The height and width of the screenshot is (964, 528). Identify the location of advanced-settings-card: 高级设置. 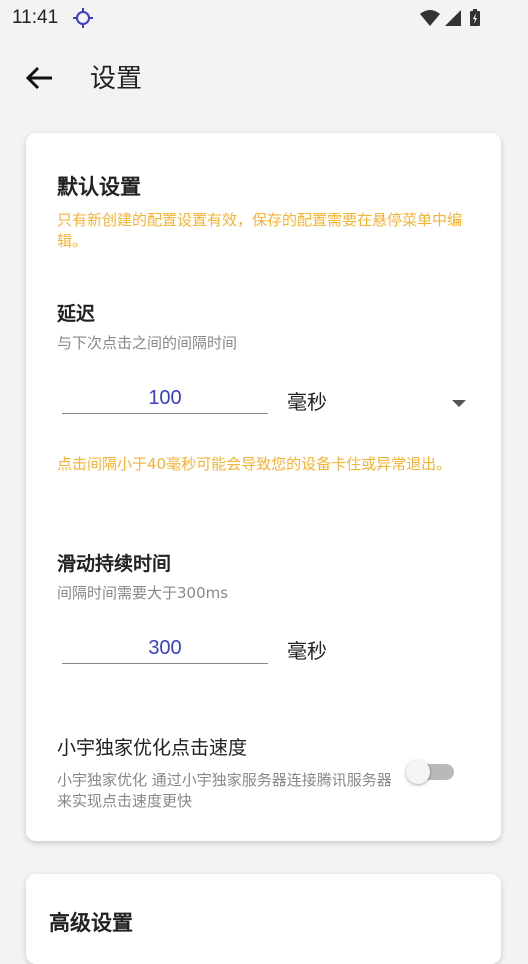
(263, 919).